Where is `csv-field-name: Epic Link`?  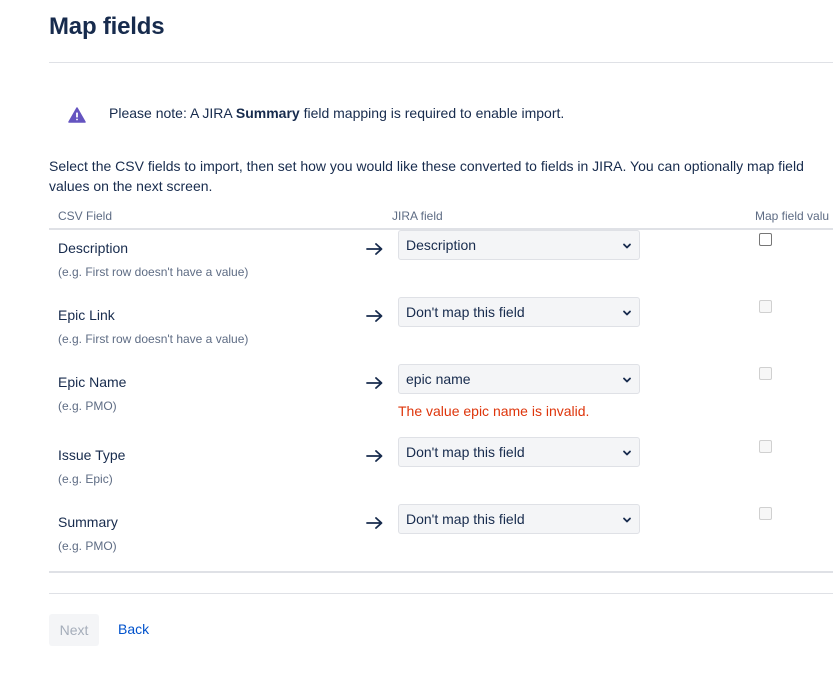 csv-field-name: Epic Link is located at coordinates (86, 315).